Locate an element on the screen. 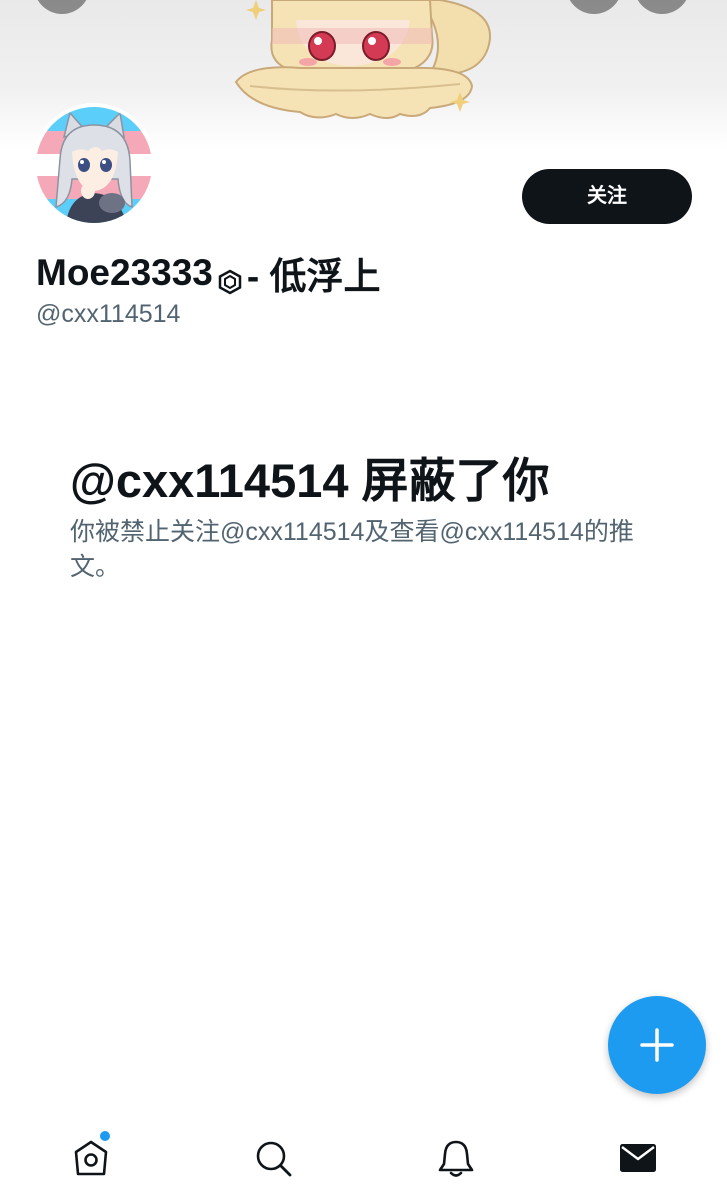 The image size is (727, 1200). bell-icon is located at coordinates (456, 1158).